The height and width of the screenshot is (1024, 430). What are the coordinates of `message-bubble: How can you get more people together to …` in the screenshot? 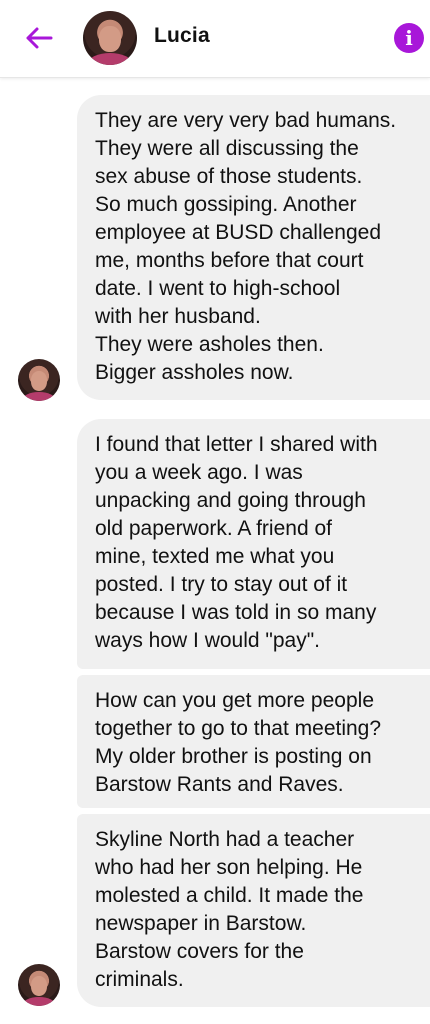 It's located at (253, 741).